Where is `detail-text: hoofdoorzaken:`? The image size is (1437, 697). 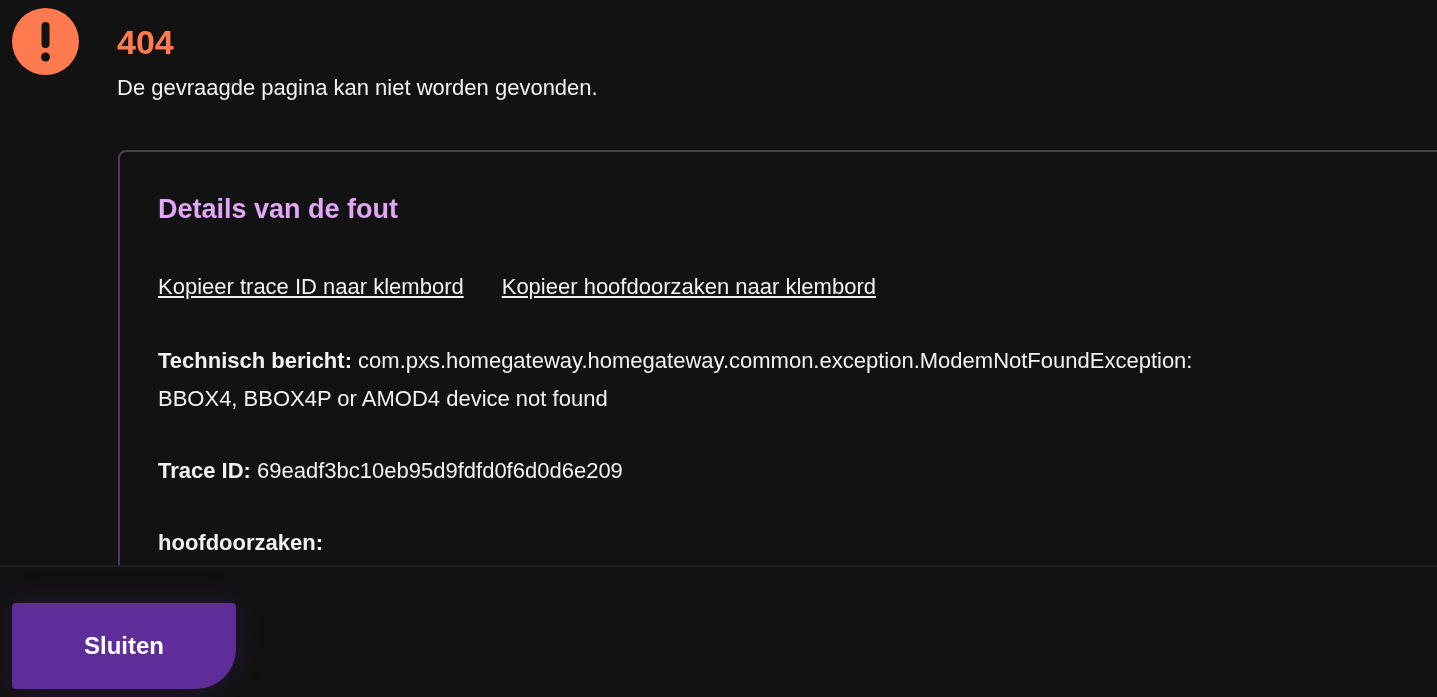 detail-text: hoofdoorzaken: is located at coordinates (241, 543).